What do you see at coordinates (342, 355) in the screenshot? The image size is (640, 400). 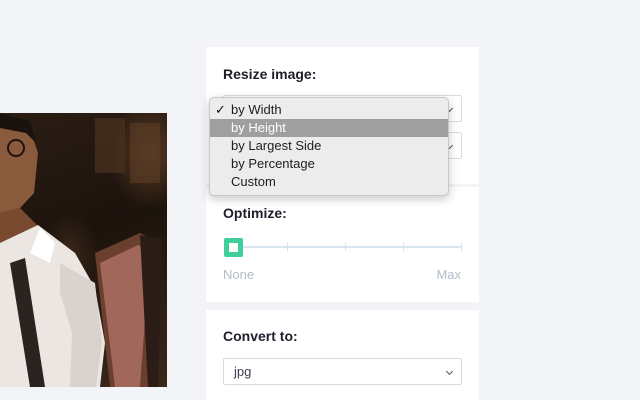 I see `convert-card: Convert to: jpg` at bounding box center [342, 355].